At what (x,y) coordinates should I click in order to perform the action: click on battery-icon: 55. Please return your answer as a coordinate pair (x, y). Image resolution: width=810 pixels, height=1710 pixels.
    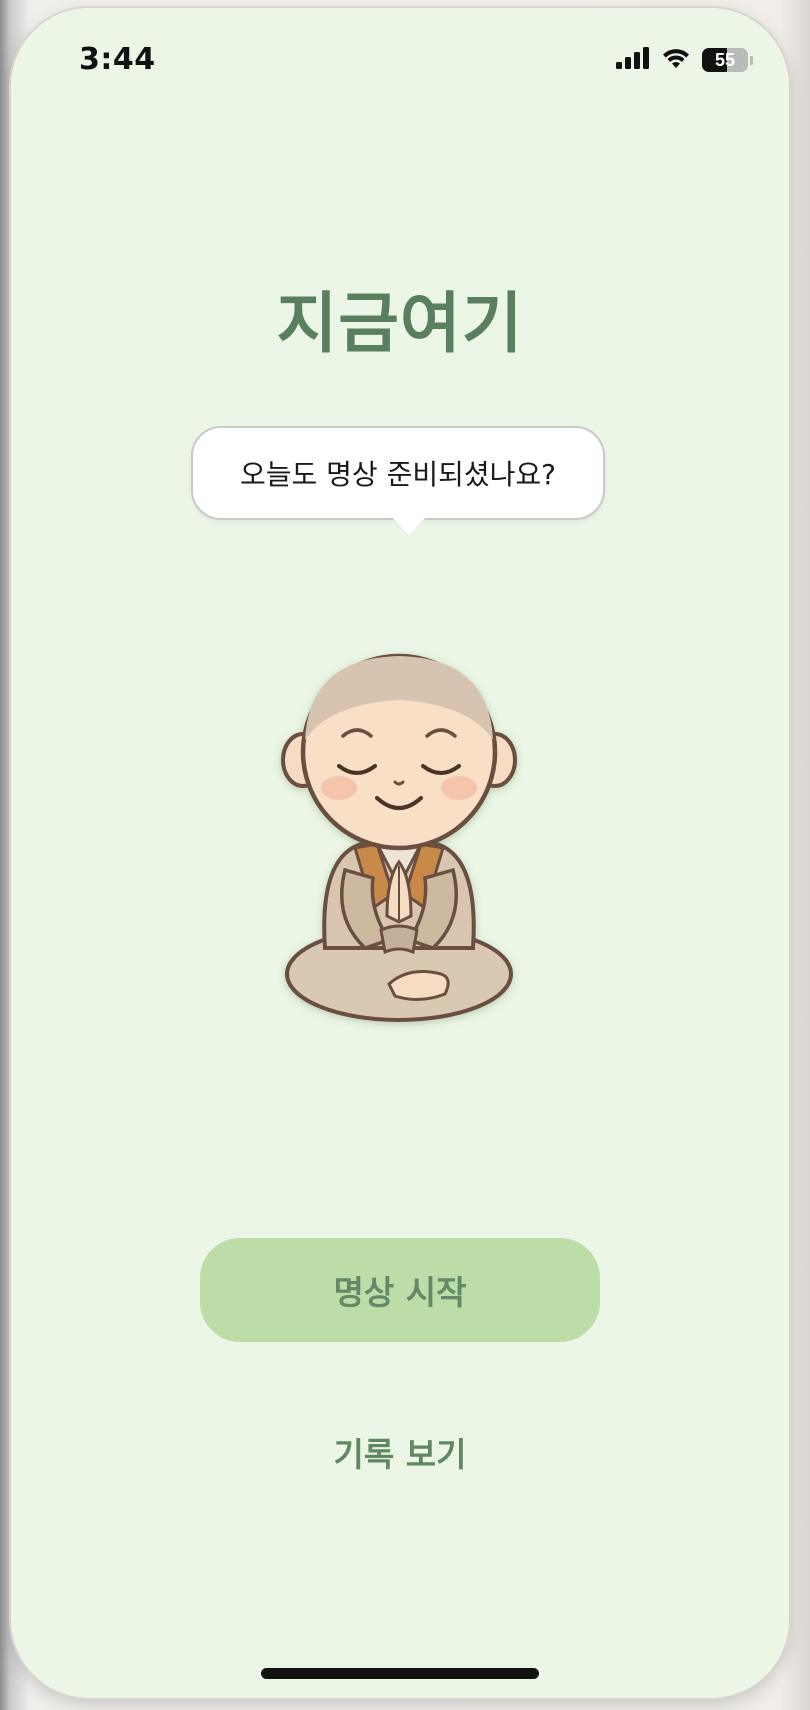
    Looking at the image, I should click on (725, 60).